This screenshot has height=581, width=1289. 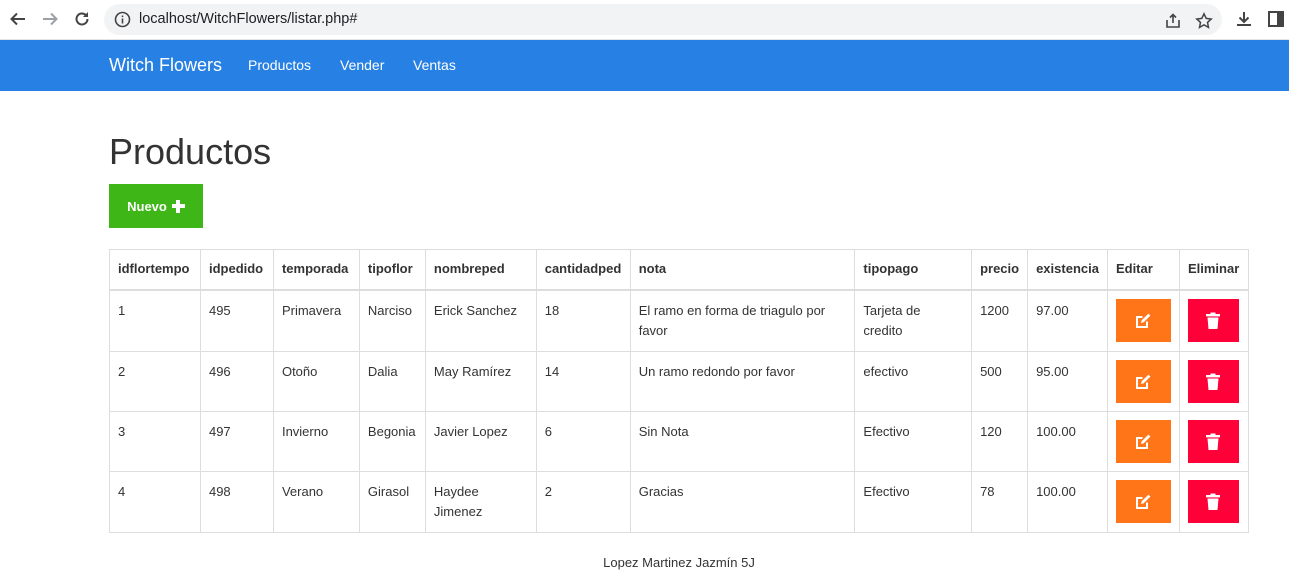 What do you see at coordinates (316, 441) in the screenshot?
I see `table-cell: Invierno` at bounding box center [316, 441].